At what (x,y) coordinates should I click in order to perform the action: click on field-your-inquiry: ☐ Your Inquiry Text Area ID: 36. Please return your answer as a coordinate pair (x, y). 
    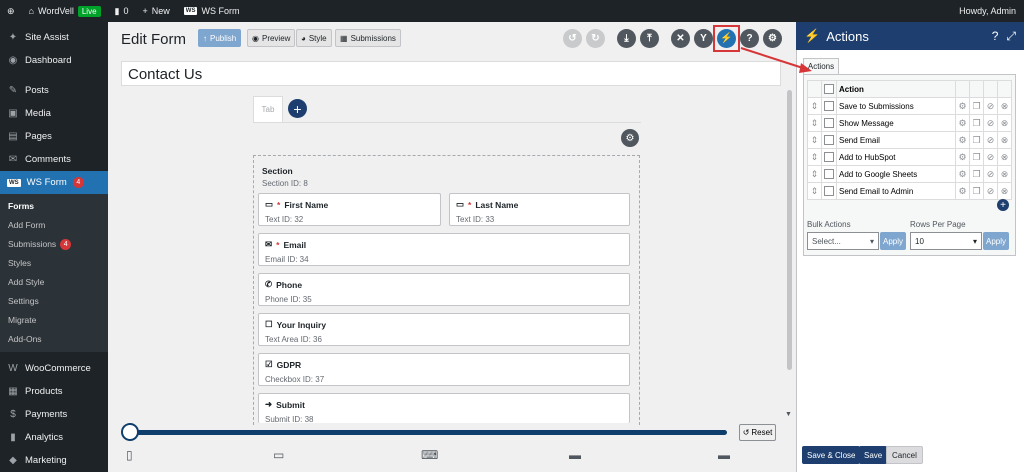
    Looking at the image, I should click on (444, 329).